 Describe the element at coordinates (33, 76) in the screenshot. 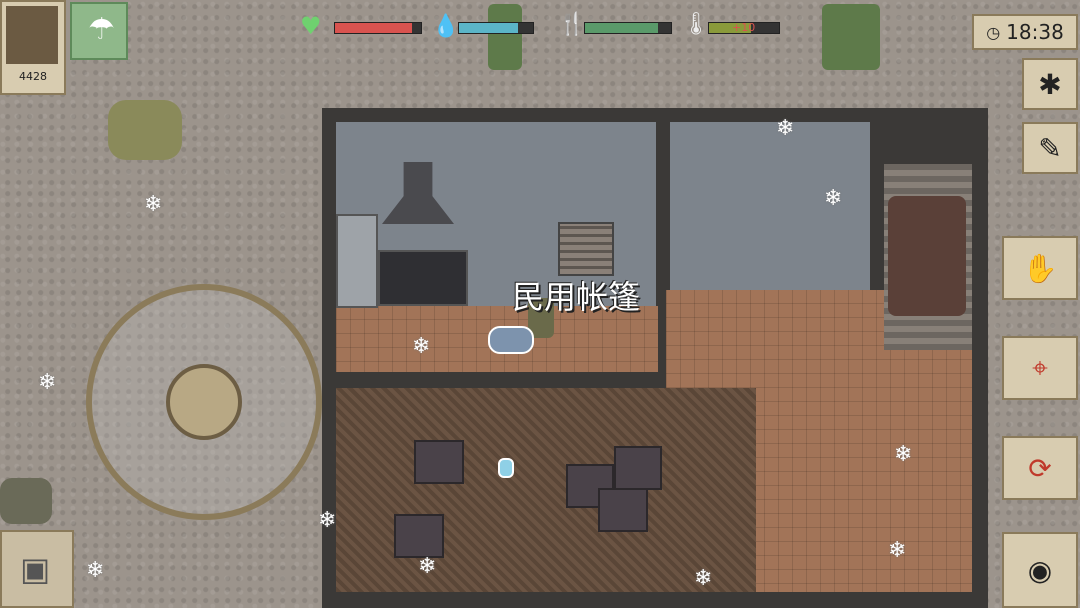

I see `player-score: 4428` at that location.